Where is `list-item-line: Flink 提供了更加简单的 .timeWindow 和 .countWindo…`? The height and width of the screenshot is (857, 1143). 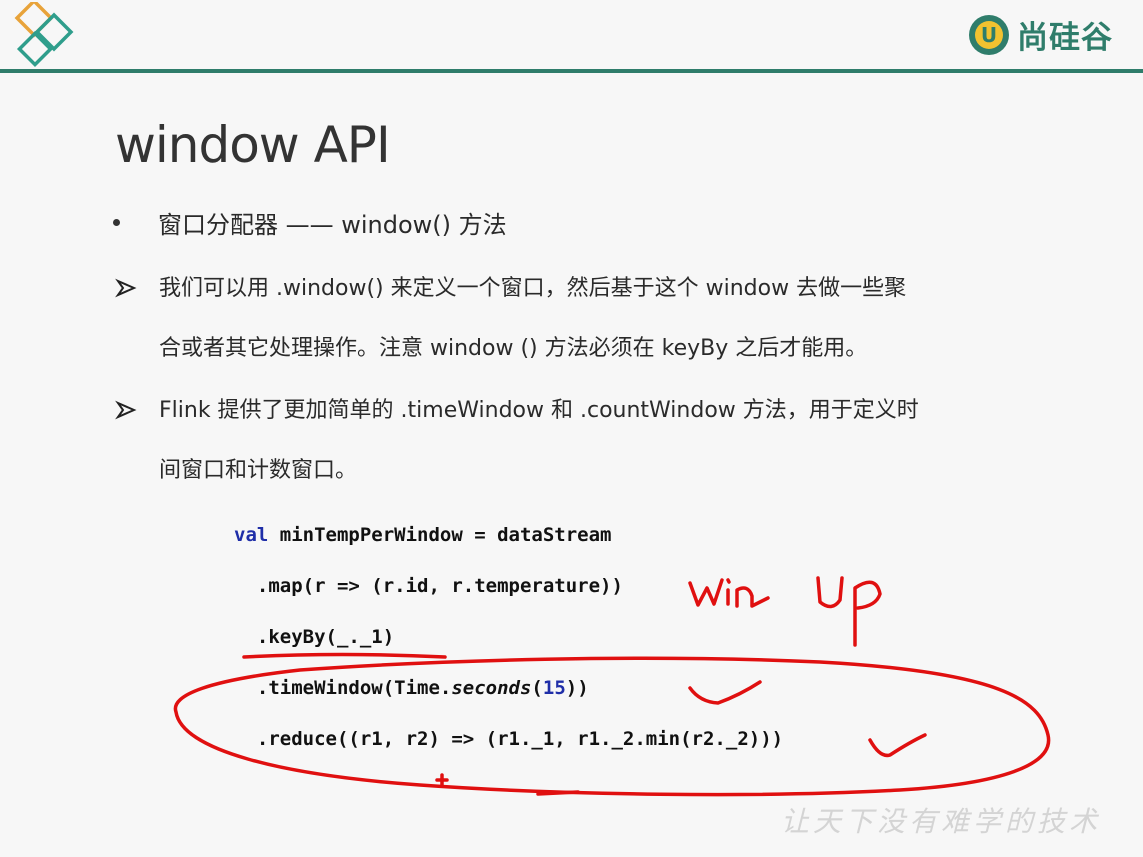 list-item-line: Flink 提供了更加简单的 .timeWindow 和 .countWindo… is located at coordinates (539, 410).